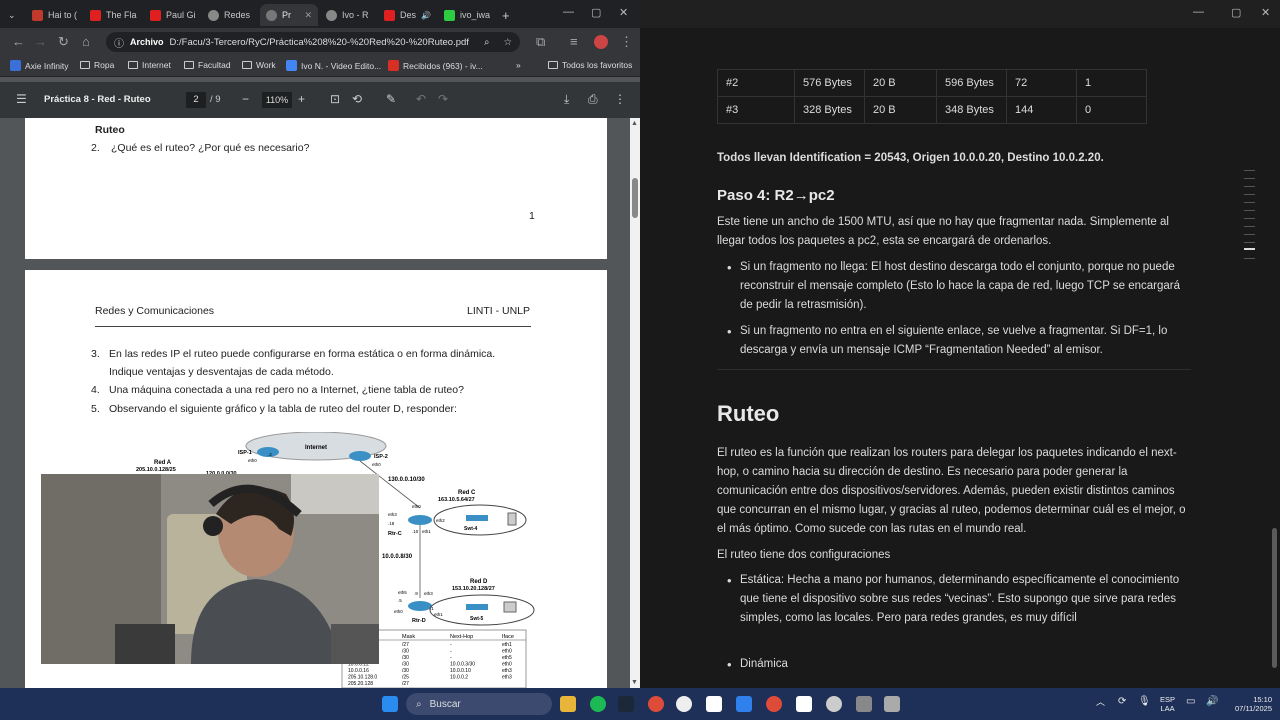 The width and height of the screenshot is (1280, 720). I want to click on clock: 15:10 07/11/2025, so click(1249, 704).